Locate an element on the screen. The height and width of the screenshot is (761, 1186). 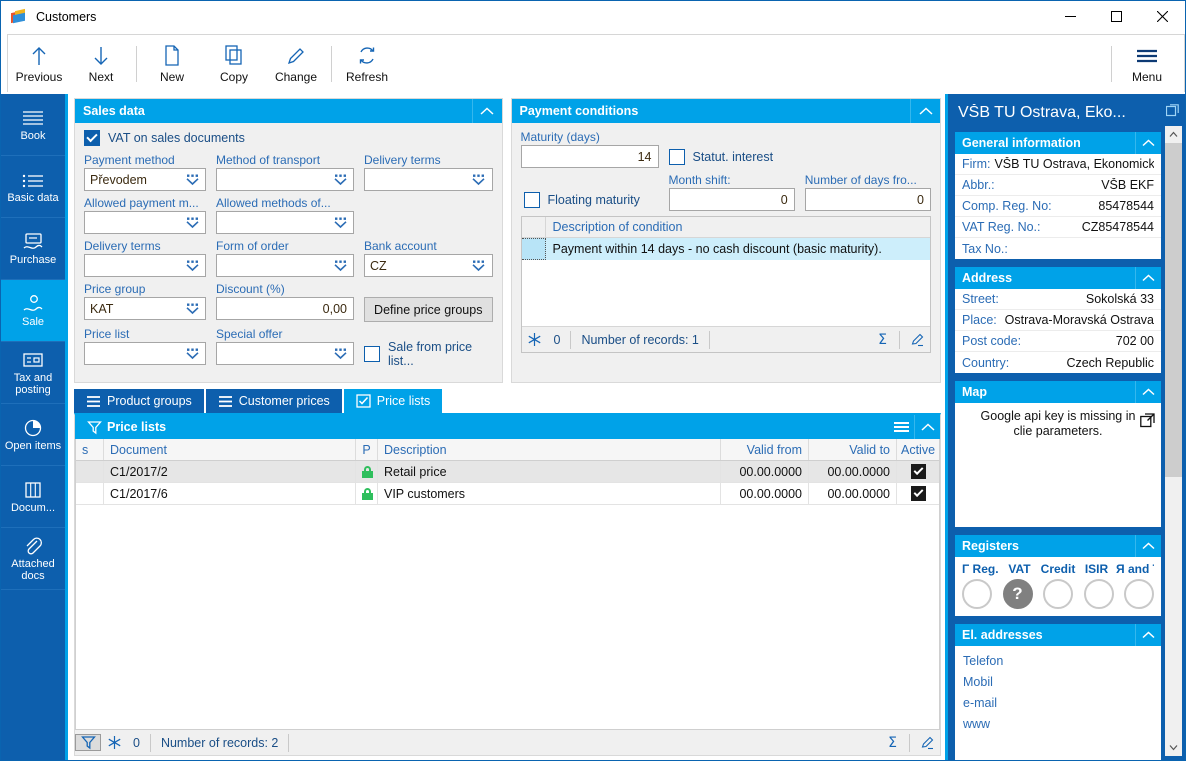
col-header-description: Description is located at coordinates (549, 449).